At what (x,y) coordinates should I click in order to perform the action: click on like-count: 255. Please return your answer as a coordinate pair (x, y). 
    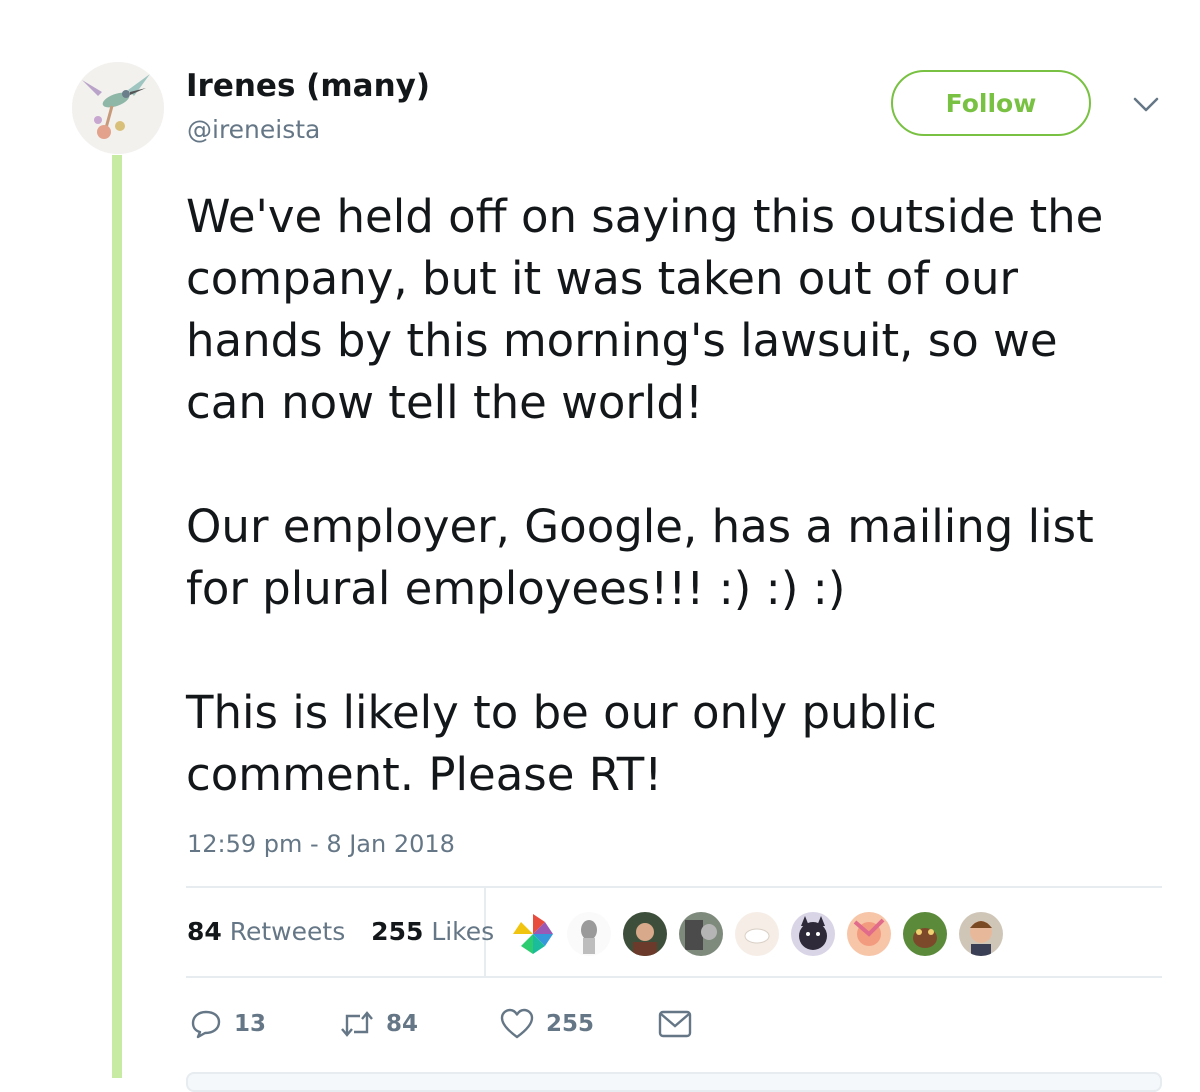
    Looking at the image, I should click on (570, 1024).